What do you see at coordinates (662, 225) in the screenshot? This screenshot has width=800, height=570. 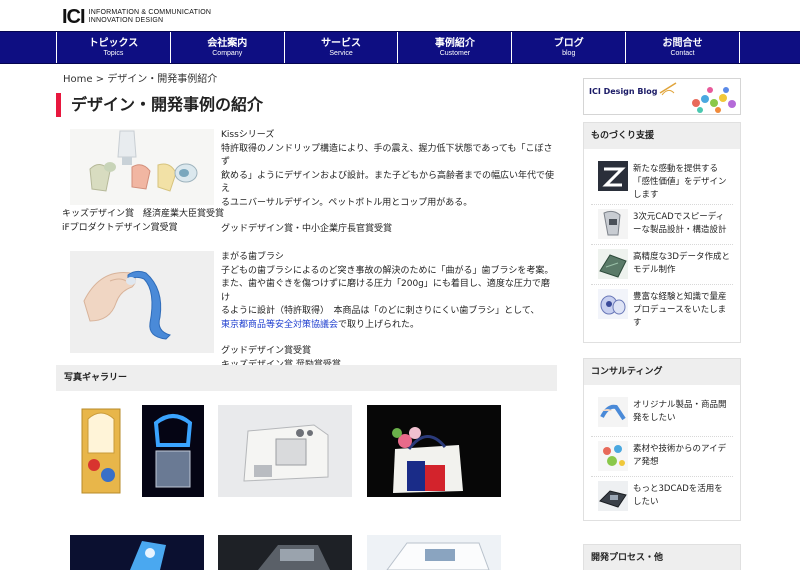 I see `monozukuri-item-cad: 3次元CADでスピーディーな製品設計・構造設計` at bounding box center [662, 225].